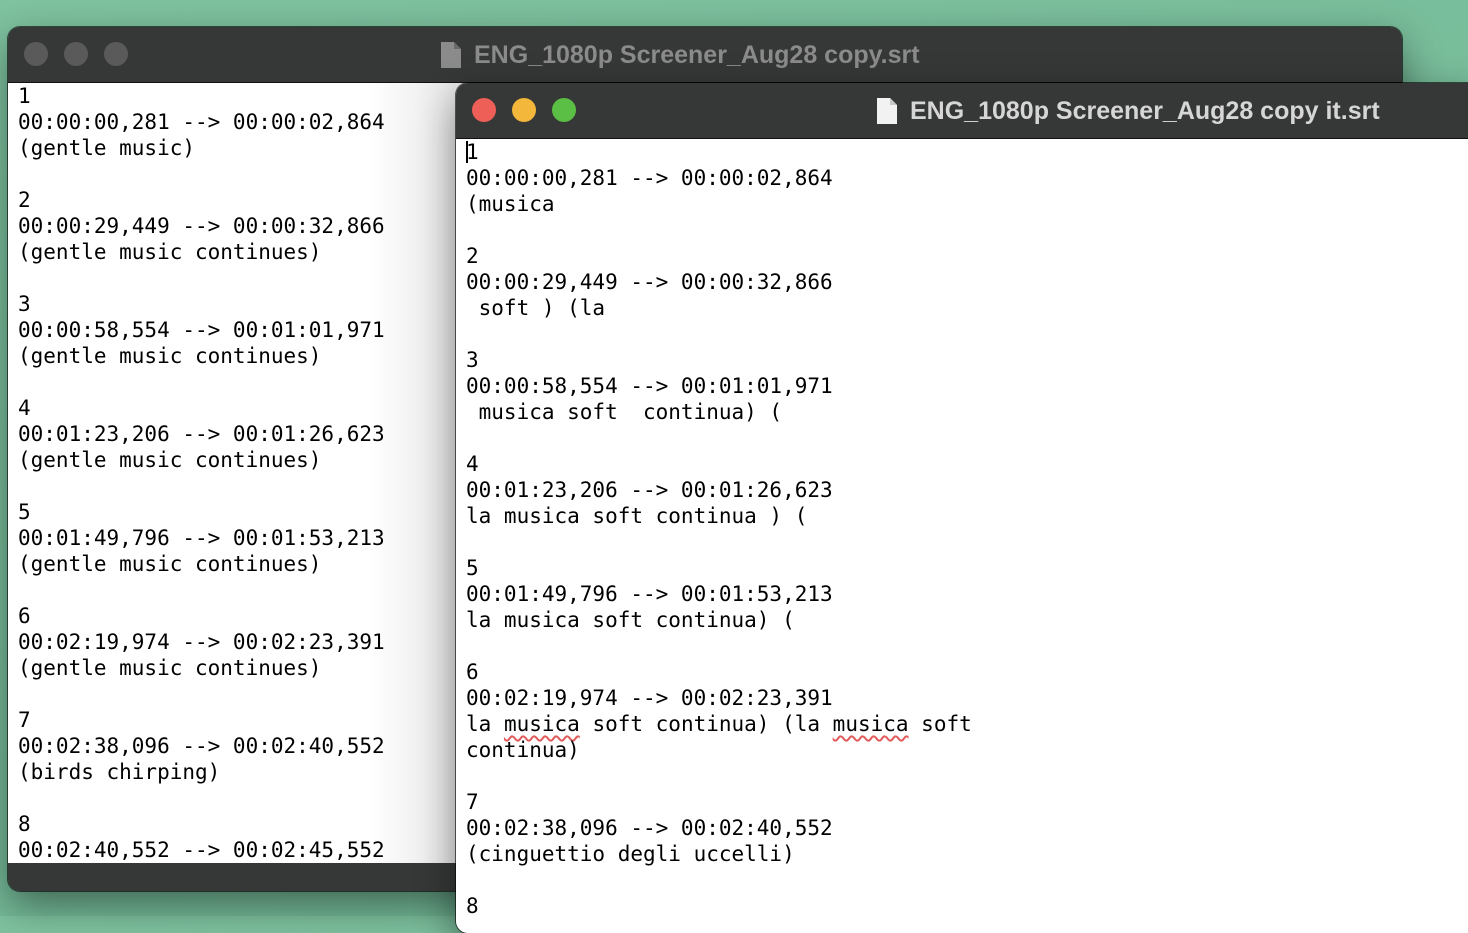 The image size is (1468, 933). What do you see at coordinates (510, 204) in the screenshot?
I see `text-line: (musica` at bounding box center [510, 204].